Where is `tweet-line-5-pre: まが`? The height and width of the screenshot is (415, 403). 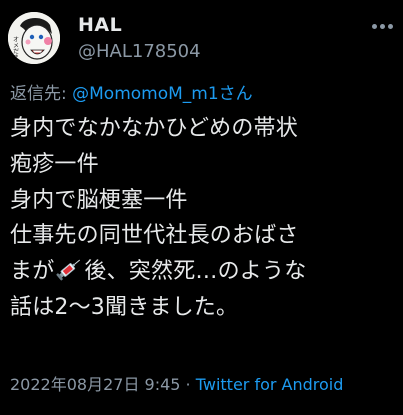
tweet-line-5-pre: まが is located at coordinates (32, 272).